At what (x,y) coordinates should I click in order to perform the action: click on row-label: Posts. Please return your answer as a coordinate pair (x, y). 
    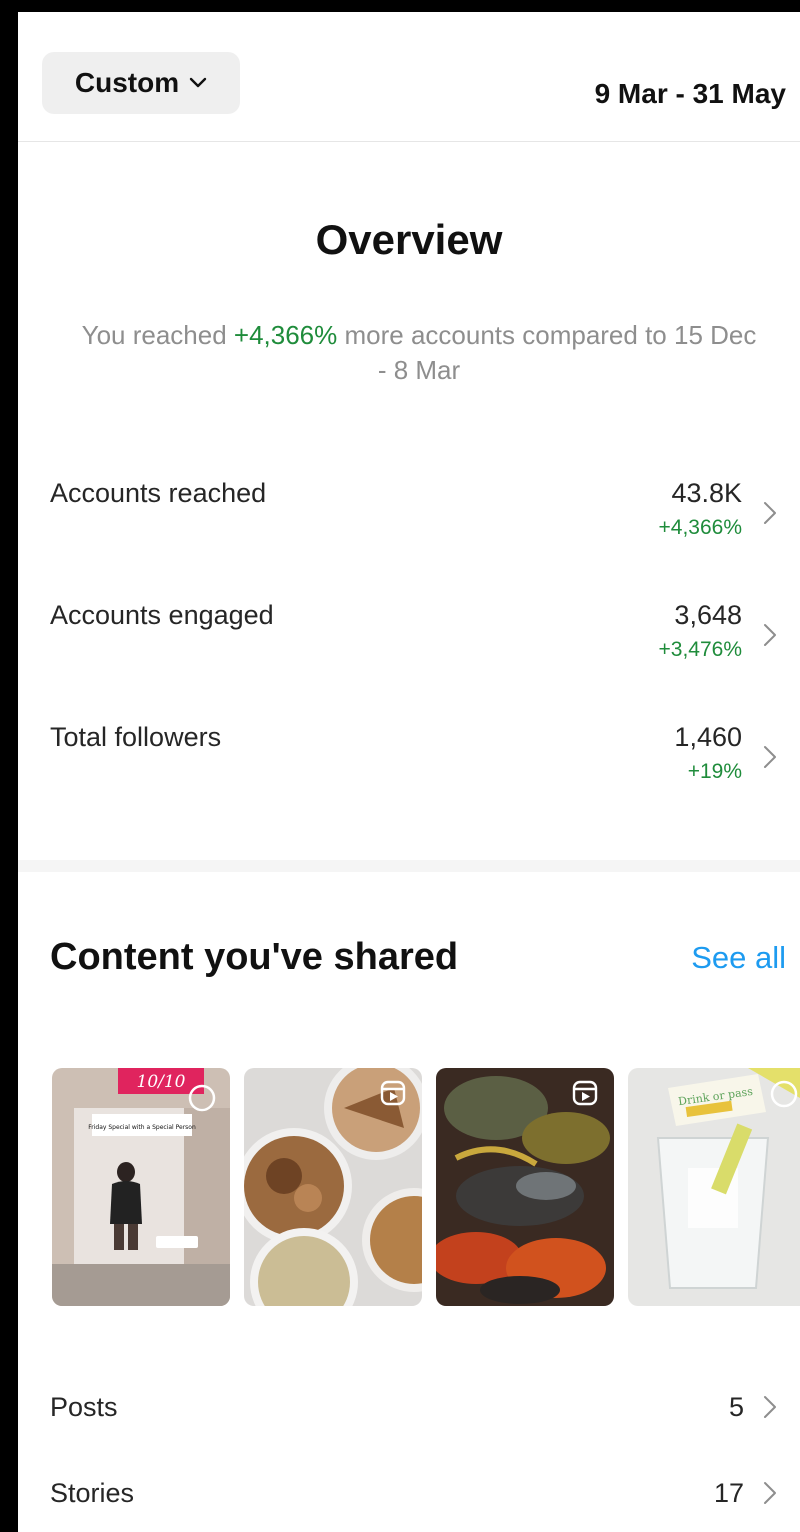
    Looking at the image, I should click on (84, 1407).